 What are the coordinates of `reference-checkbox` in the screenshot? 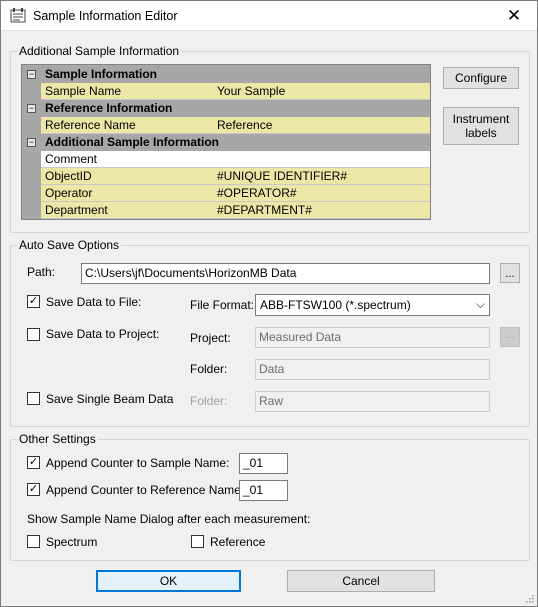 It's located at (197, 541).